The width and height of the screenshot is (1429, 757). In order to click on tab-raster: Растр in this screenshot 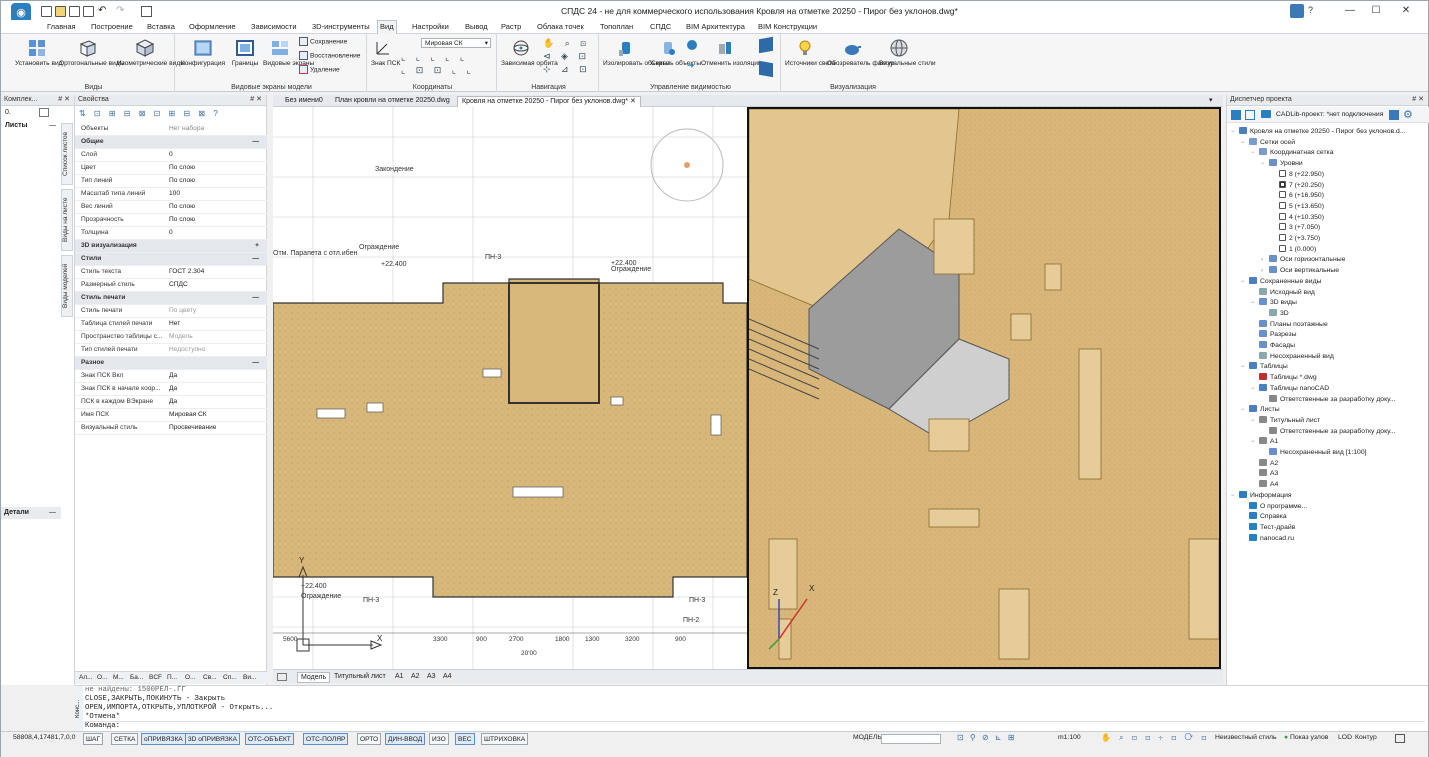, I will do `click(511, 27)`.